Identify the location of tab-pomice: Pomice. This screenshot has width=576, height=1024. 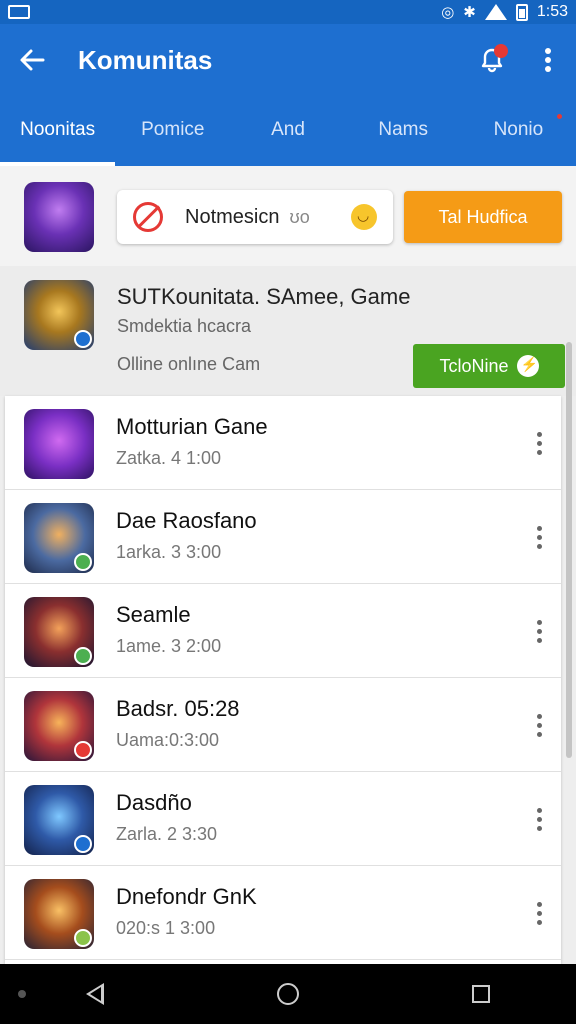
(172, 131).